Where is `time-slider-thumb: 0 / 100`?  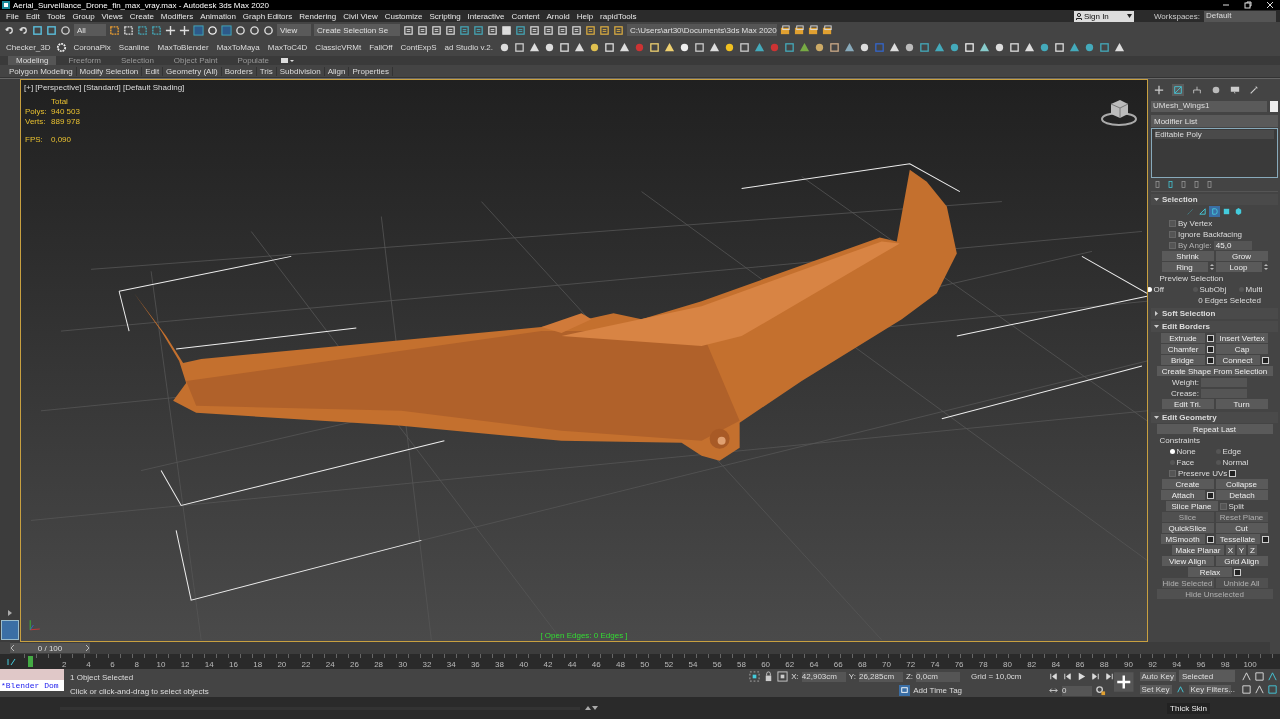
time-slider-thumb: 0 / 100 is located at coordinates (50, 648).